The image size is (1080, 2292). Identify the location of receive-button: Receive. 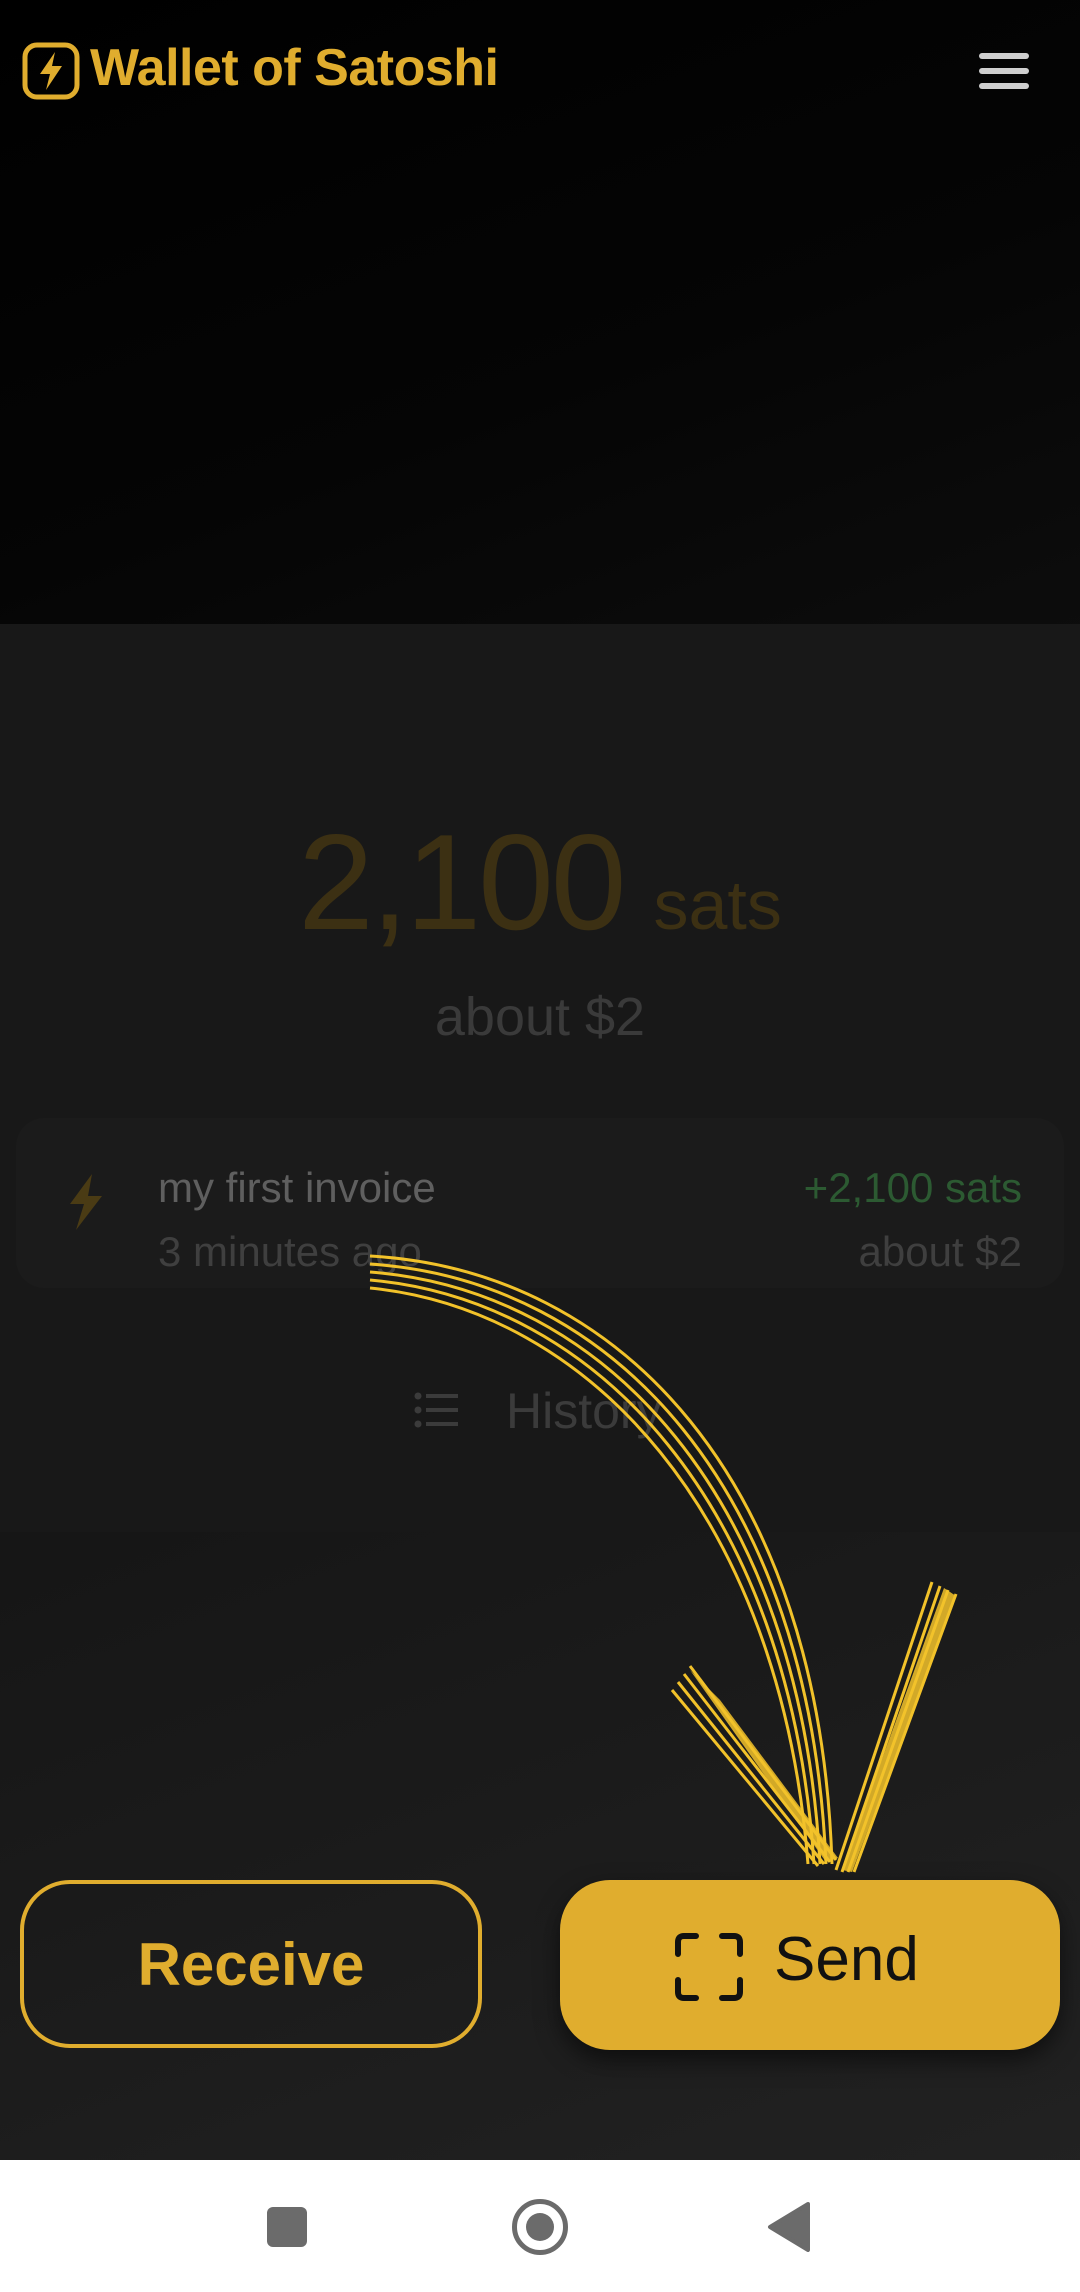
(251, 1964).